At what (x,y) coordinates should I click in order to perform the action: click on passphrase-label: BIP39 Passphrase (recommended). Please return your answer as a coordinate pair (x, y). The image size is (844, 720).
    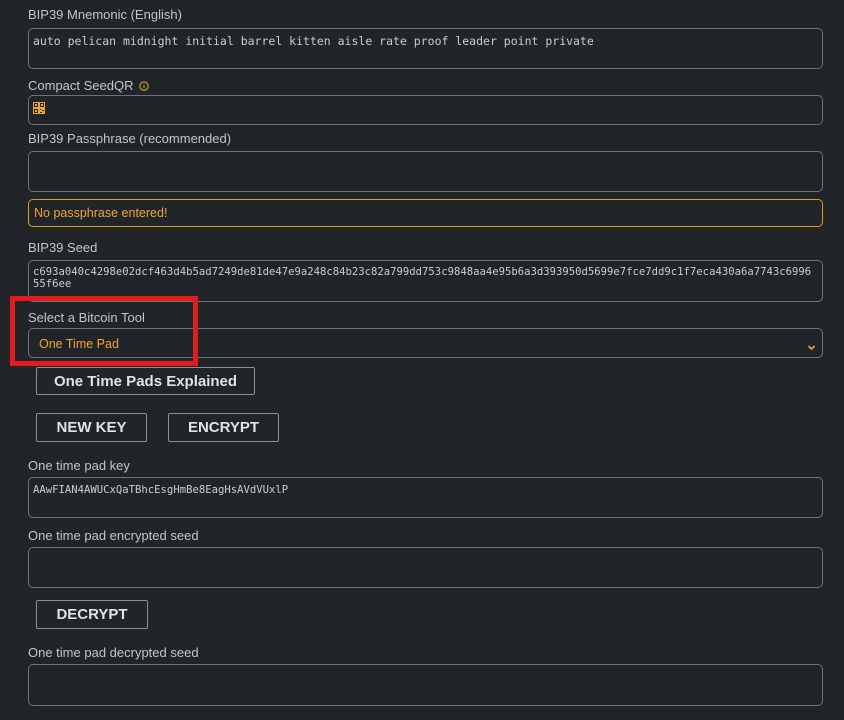
    Looking at the image, I should click on (130, 138).